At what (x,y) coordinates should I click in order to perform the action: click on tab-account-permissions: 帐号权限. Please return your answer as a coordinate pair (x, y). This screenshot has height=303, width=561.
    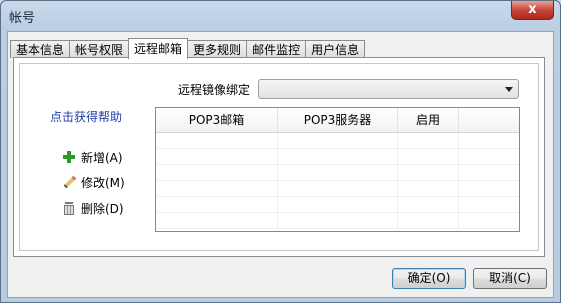
    Looking at the image, I should click on (99, 49).